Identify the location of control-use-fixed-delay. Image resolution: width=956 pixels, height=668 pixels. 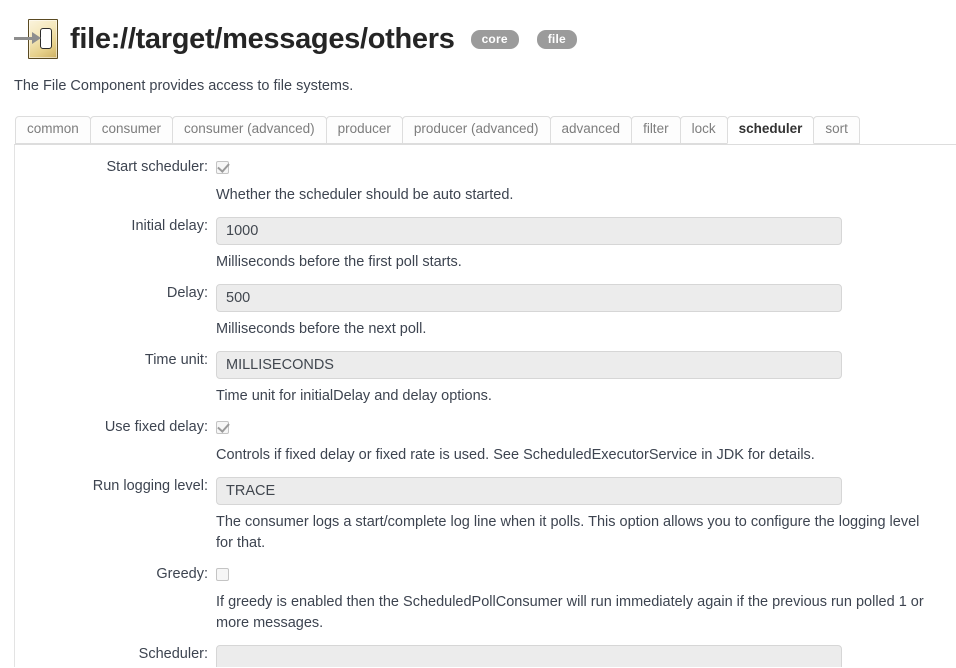
(586, 428).